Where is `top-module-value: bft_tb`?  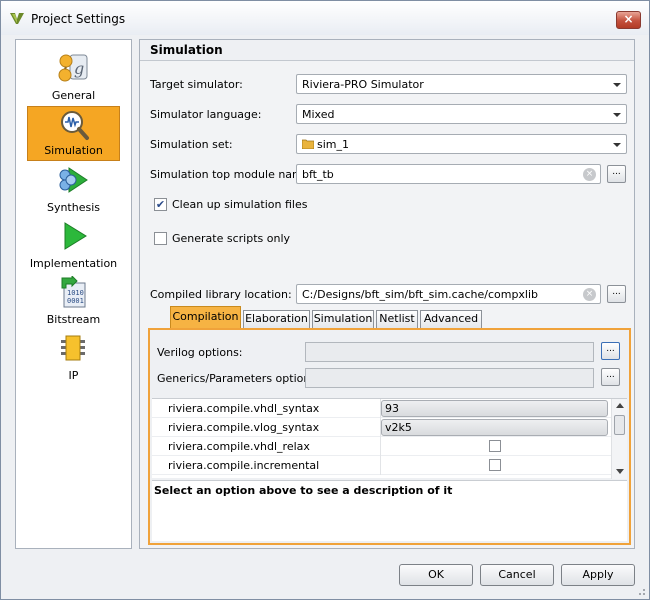
top-module-value: bft_tb is located at coordinates (318, 174).